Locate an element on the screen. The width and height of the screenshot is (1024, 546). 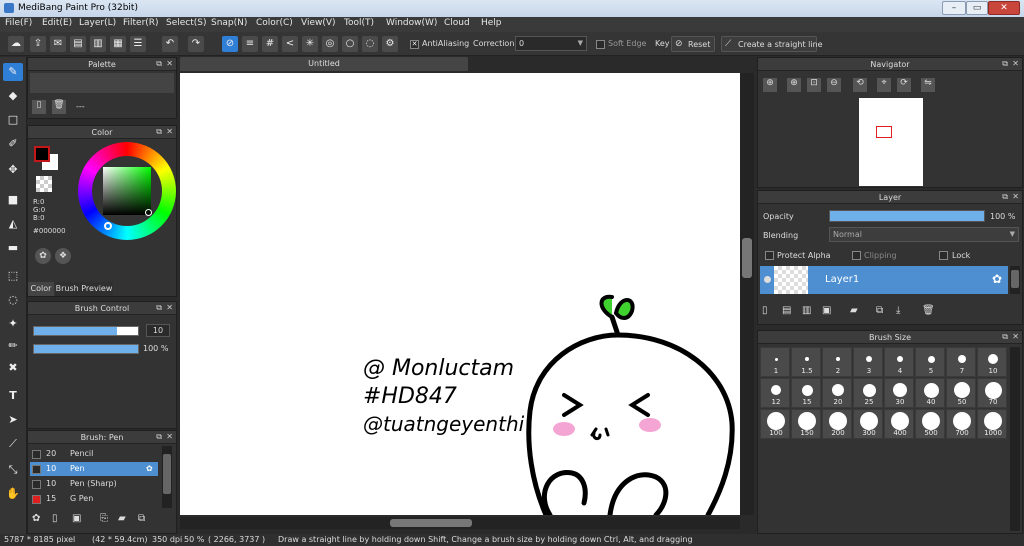
zoom-out-icon: ⊖ is located at coordinates (834, 85).